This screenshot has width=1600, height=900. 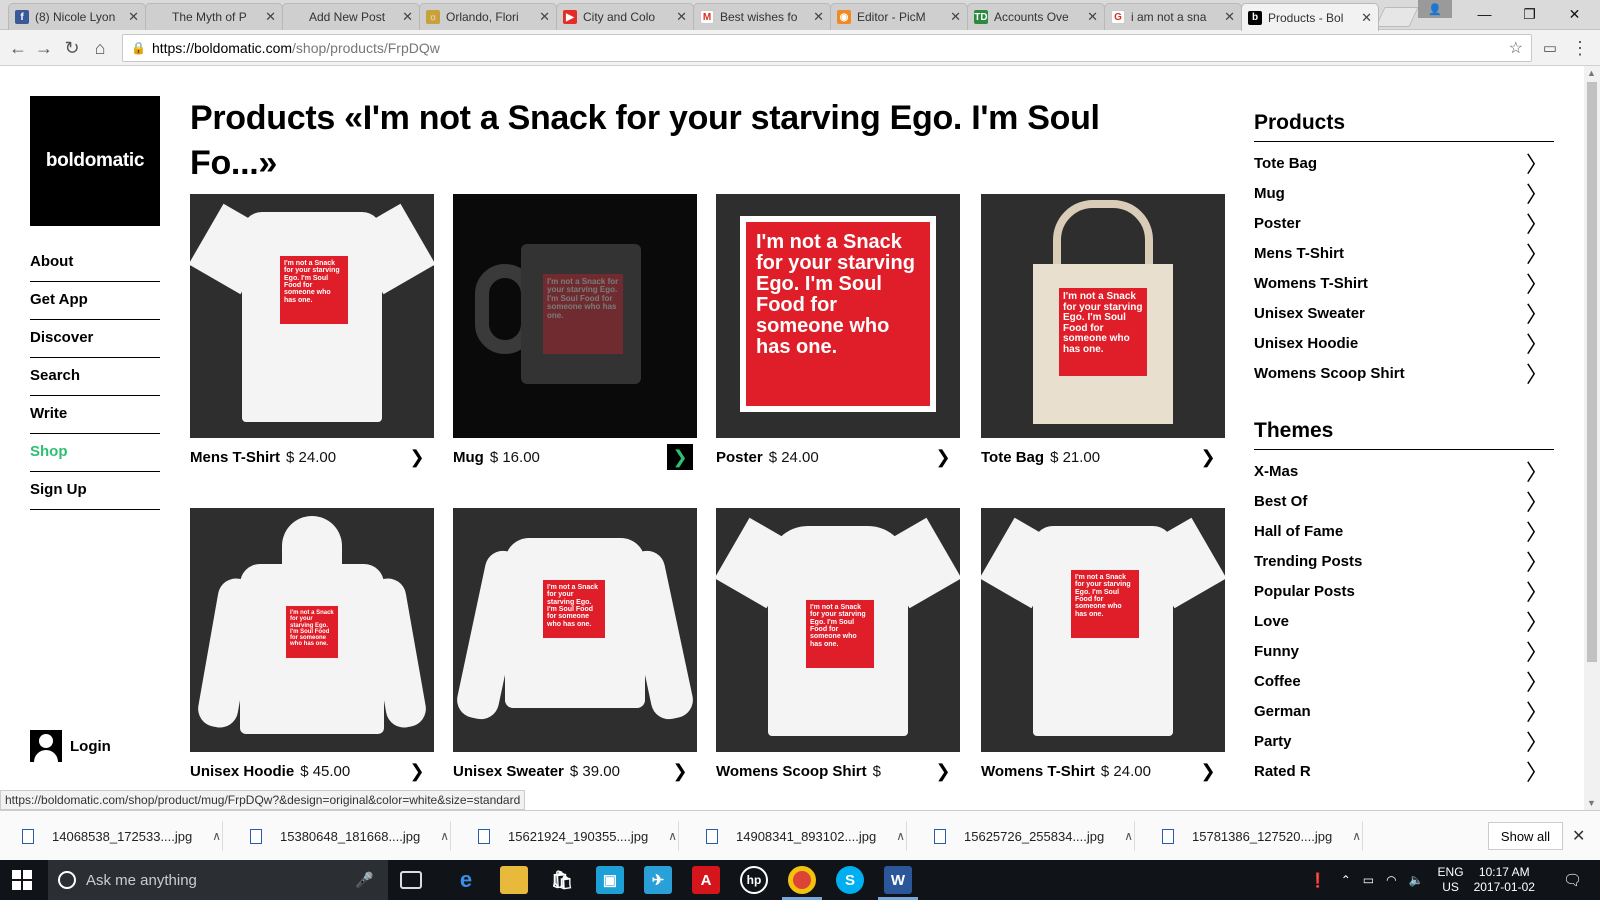 I want to click on sidebar-theme-rated-r: Rated R 〉, so click(x=1404, y=771).